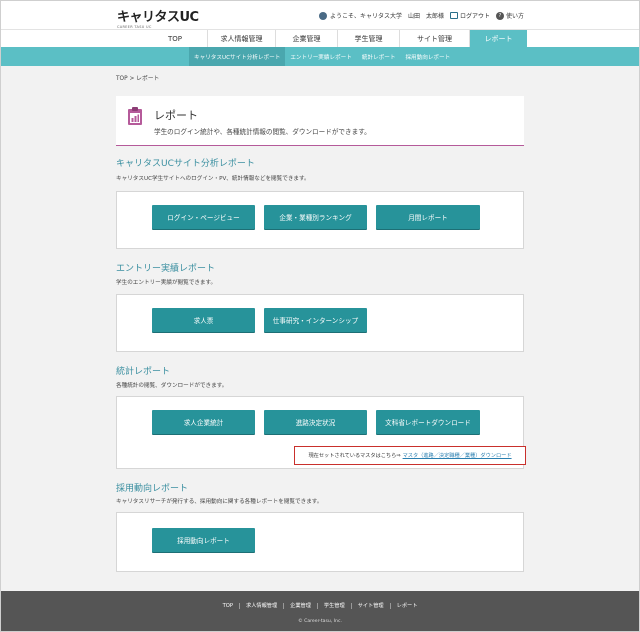 The height and width of the screenshot is (632, 640). I want to click on logout-link: ログアウト, so click(469, 15).